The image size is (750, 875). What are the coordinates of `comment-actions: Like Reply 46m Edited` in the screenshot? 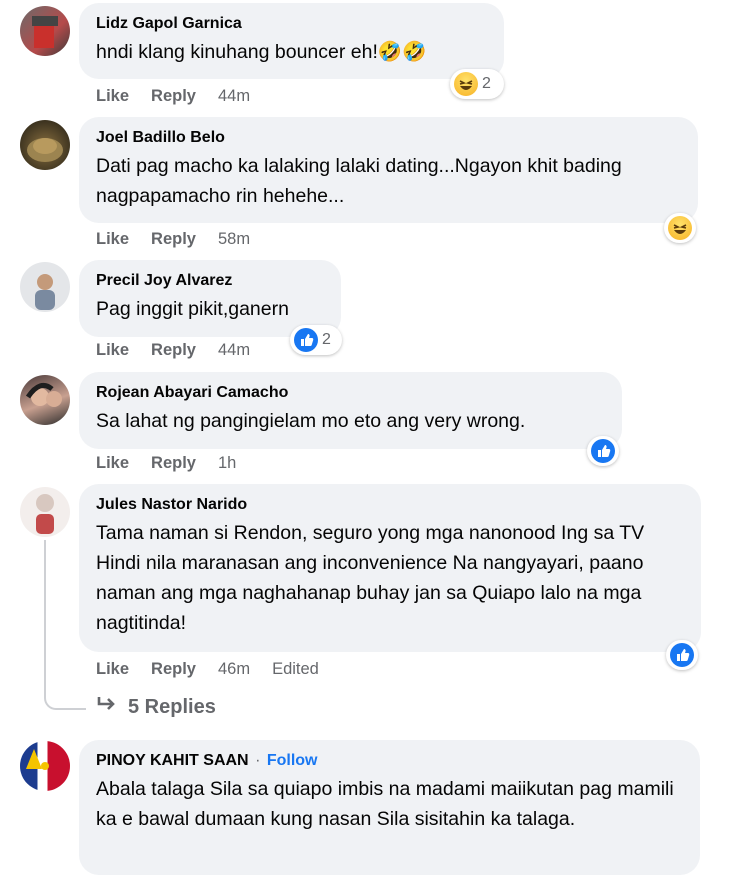 It's located at (218, 669).